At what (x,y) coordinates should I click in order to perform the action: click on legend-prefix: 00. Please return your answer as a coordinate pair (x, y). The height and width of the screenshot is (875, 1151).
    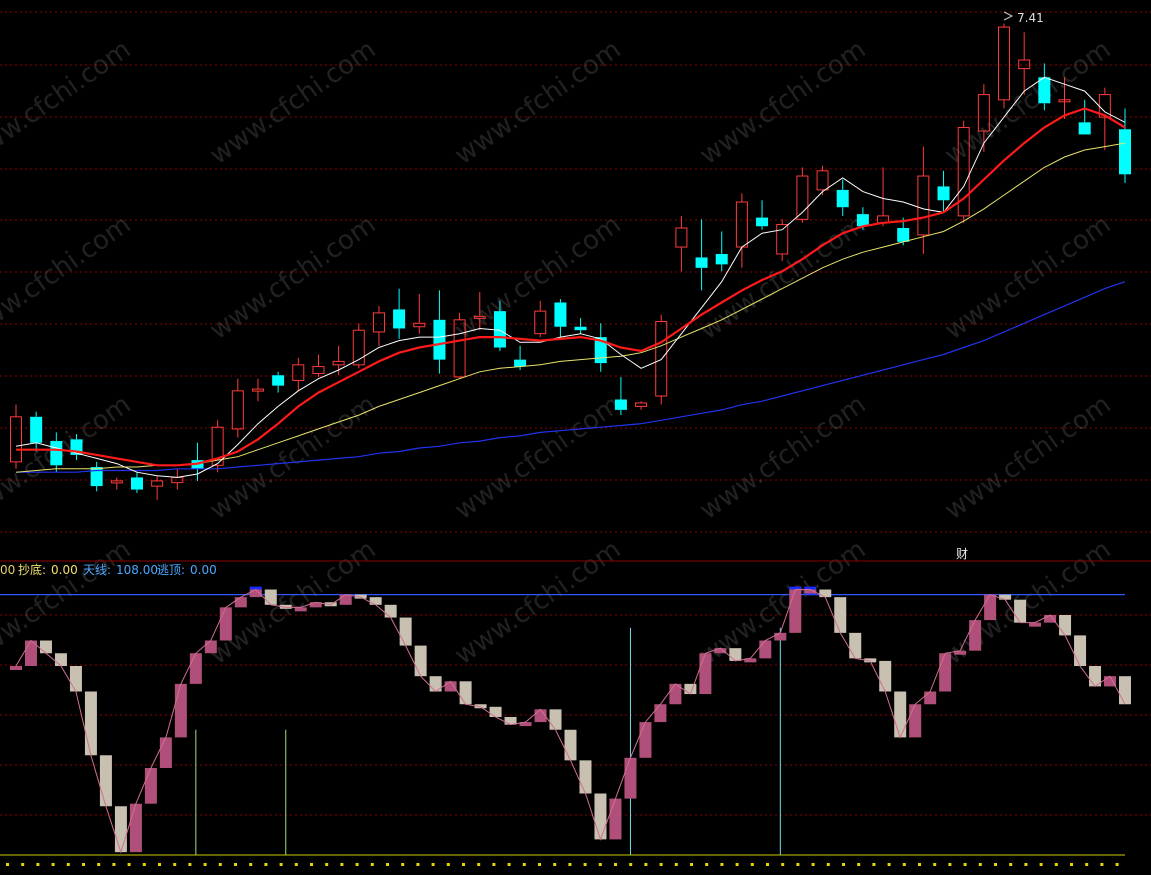
    Looking at the image, I should click on (7, 570).